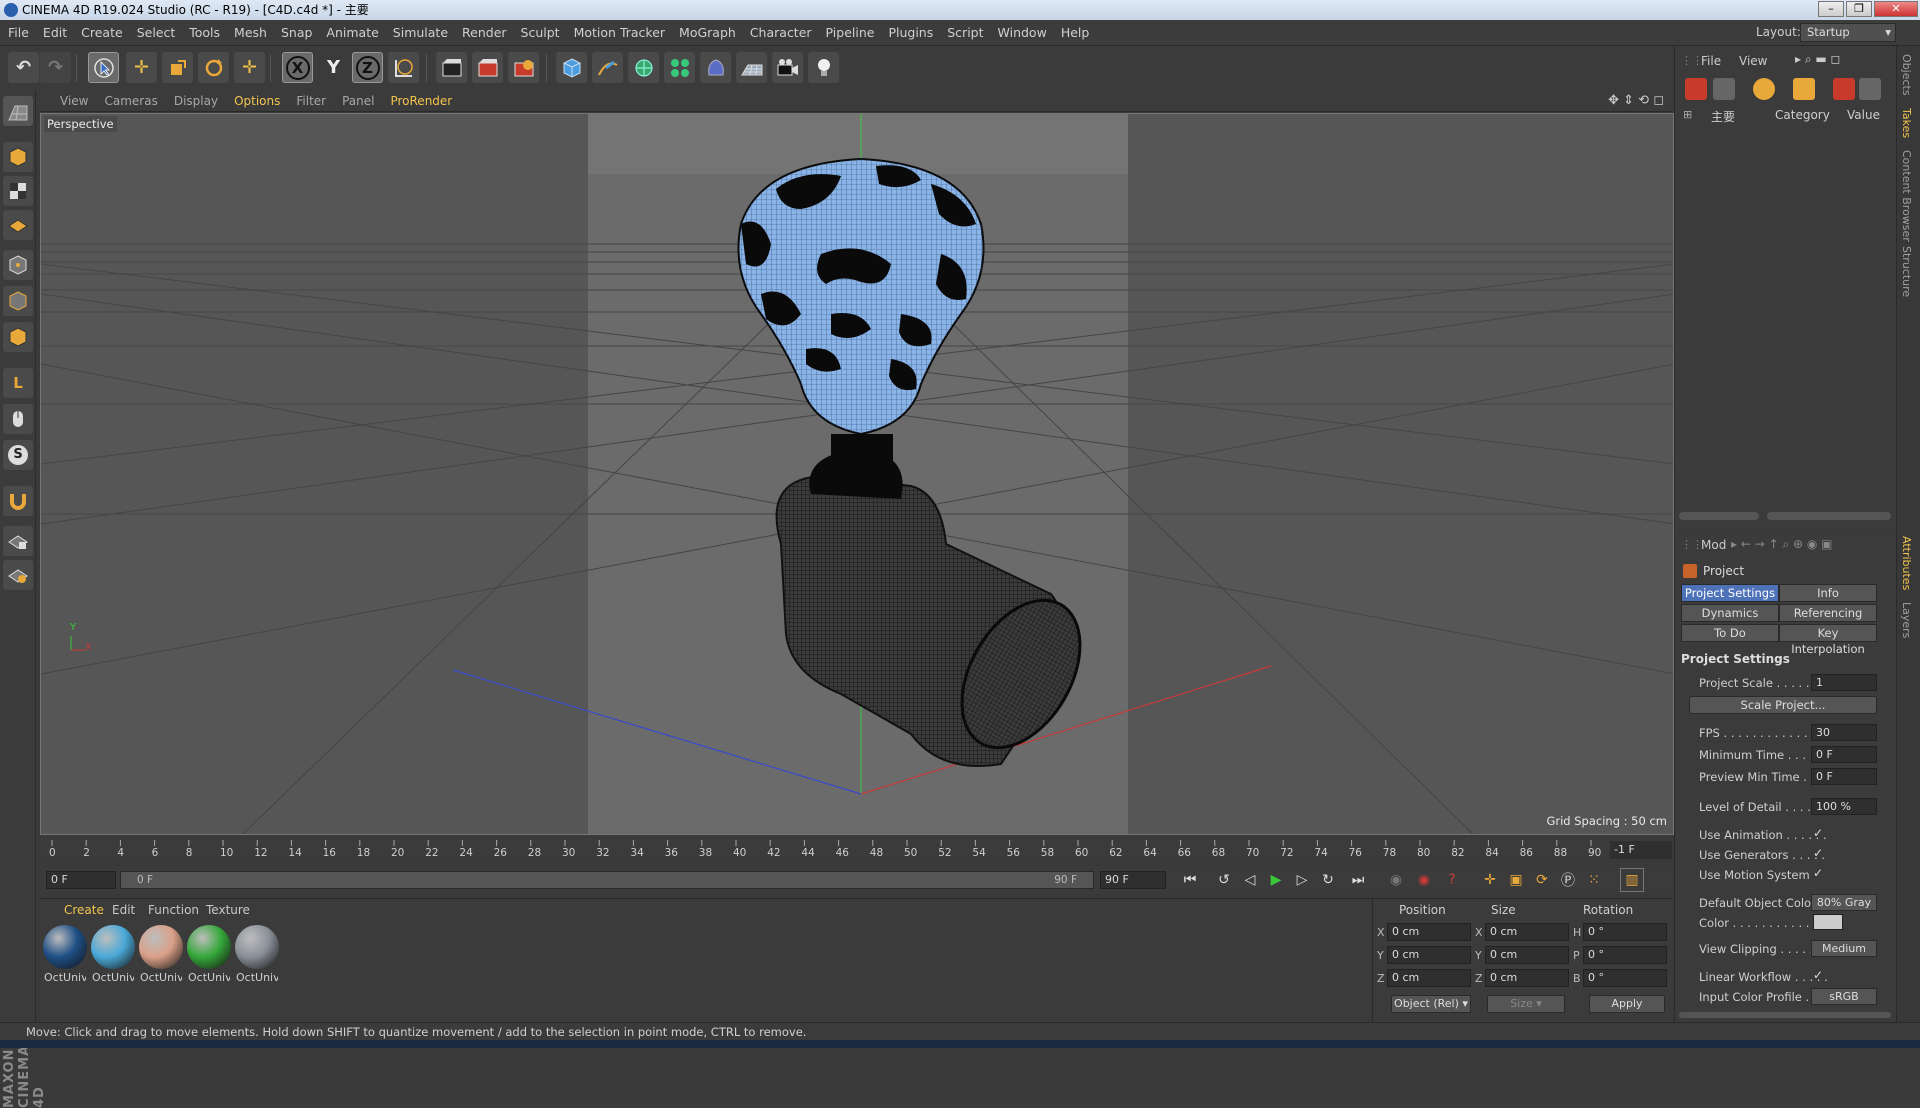 This screenshot has width=1920, height=1108. I want to click on use-generators-checkbox: ✓, so click(1818, 853).